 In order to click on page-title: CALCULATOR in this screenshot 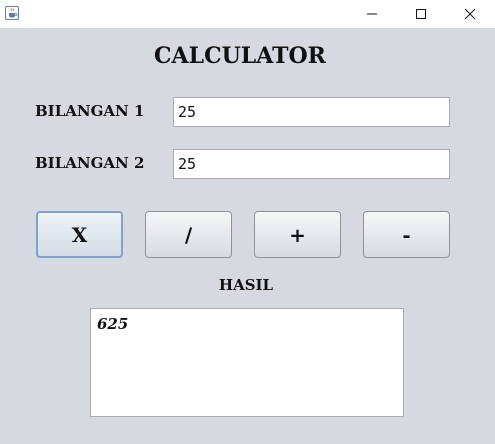, I will do `click(240, 56)`.